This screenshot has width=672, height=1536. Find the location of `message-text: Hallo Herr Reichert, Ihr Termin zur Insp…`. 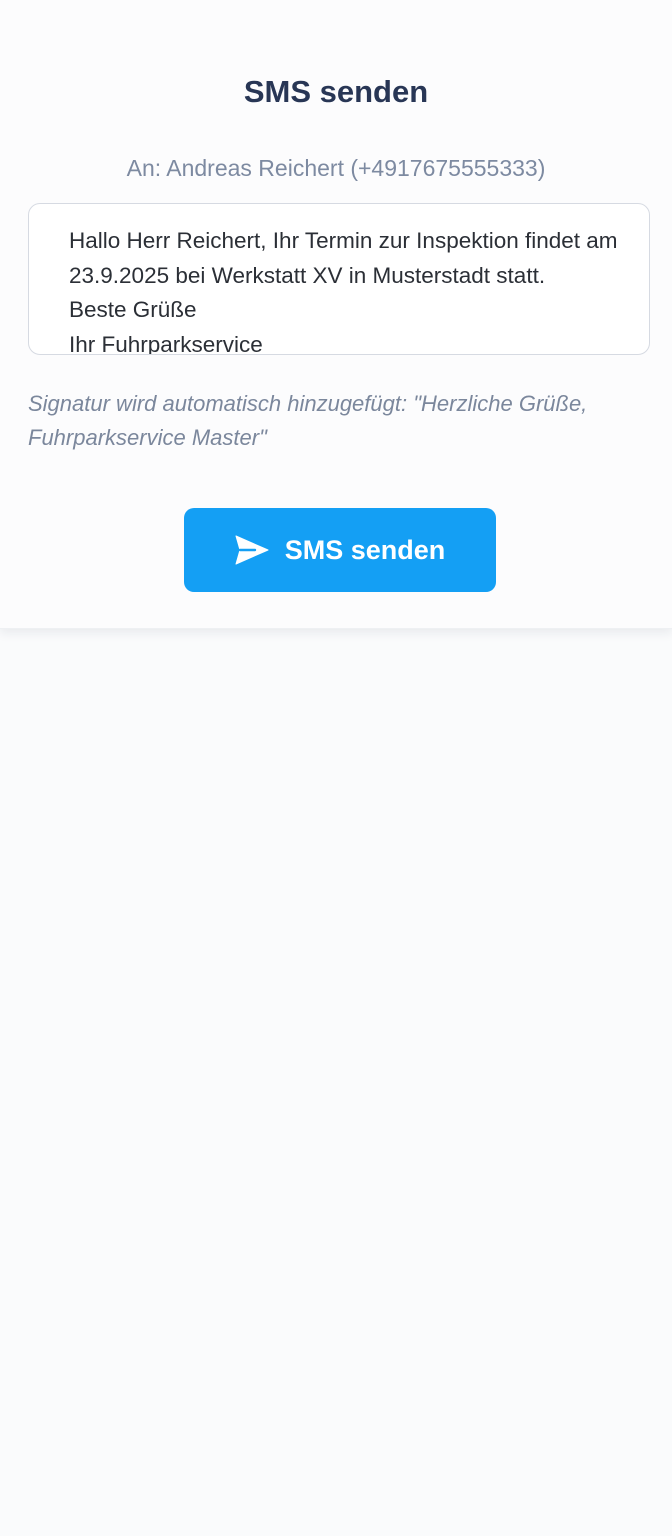

message-text: Hallo Herr Reichert, Ihr Termin zur Insp… is located at coordinates (349, 289).